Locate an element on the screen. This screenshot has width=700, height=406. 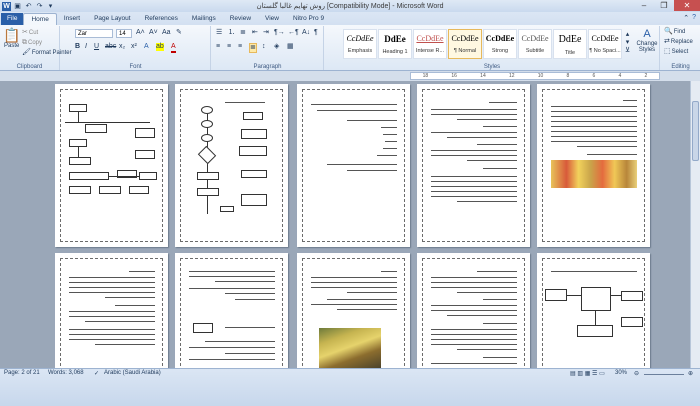
align-left-button: ≡ is located at coordinates (218, 47).